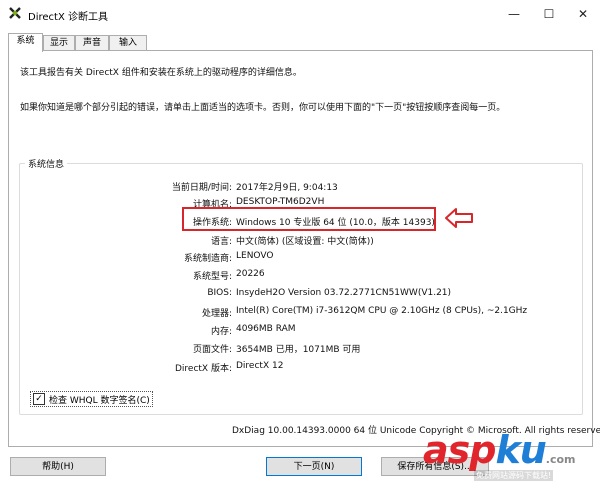 The image size is (600, 488). Describe the element at coordinates (99, 400) in the screenshot. I see `whql-checkbox-label: 检查 WHQL 数字签名(C)` at that location.